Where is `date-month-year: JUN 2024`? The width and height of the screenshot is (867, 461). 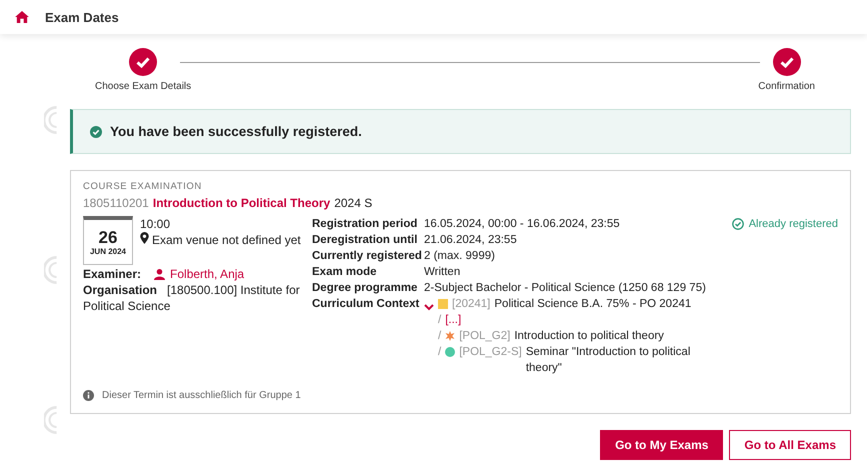 date-month-year: JUN 2024 is located at coordinates (108, 251).